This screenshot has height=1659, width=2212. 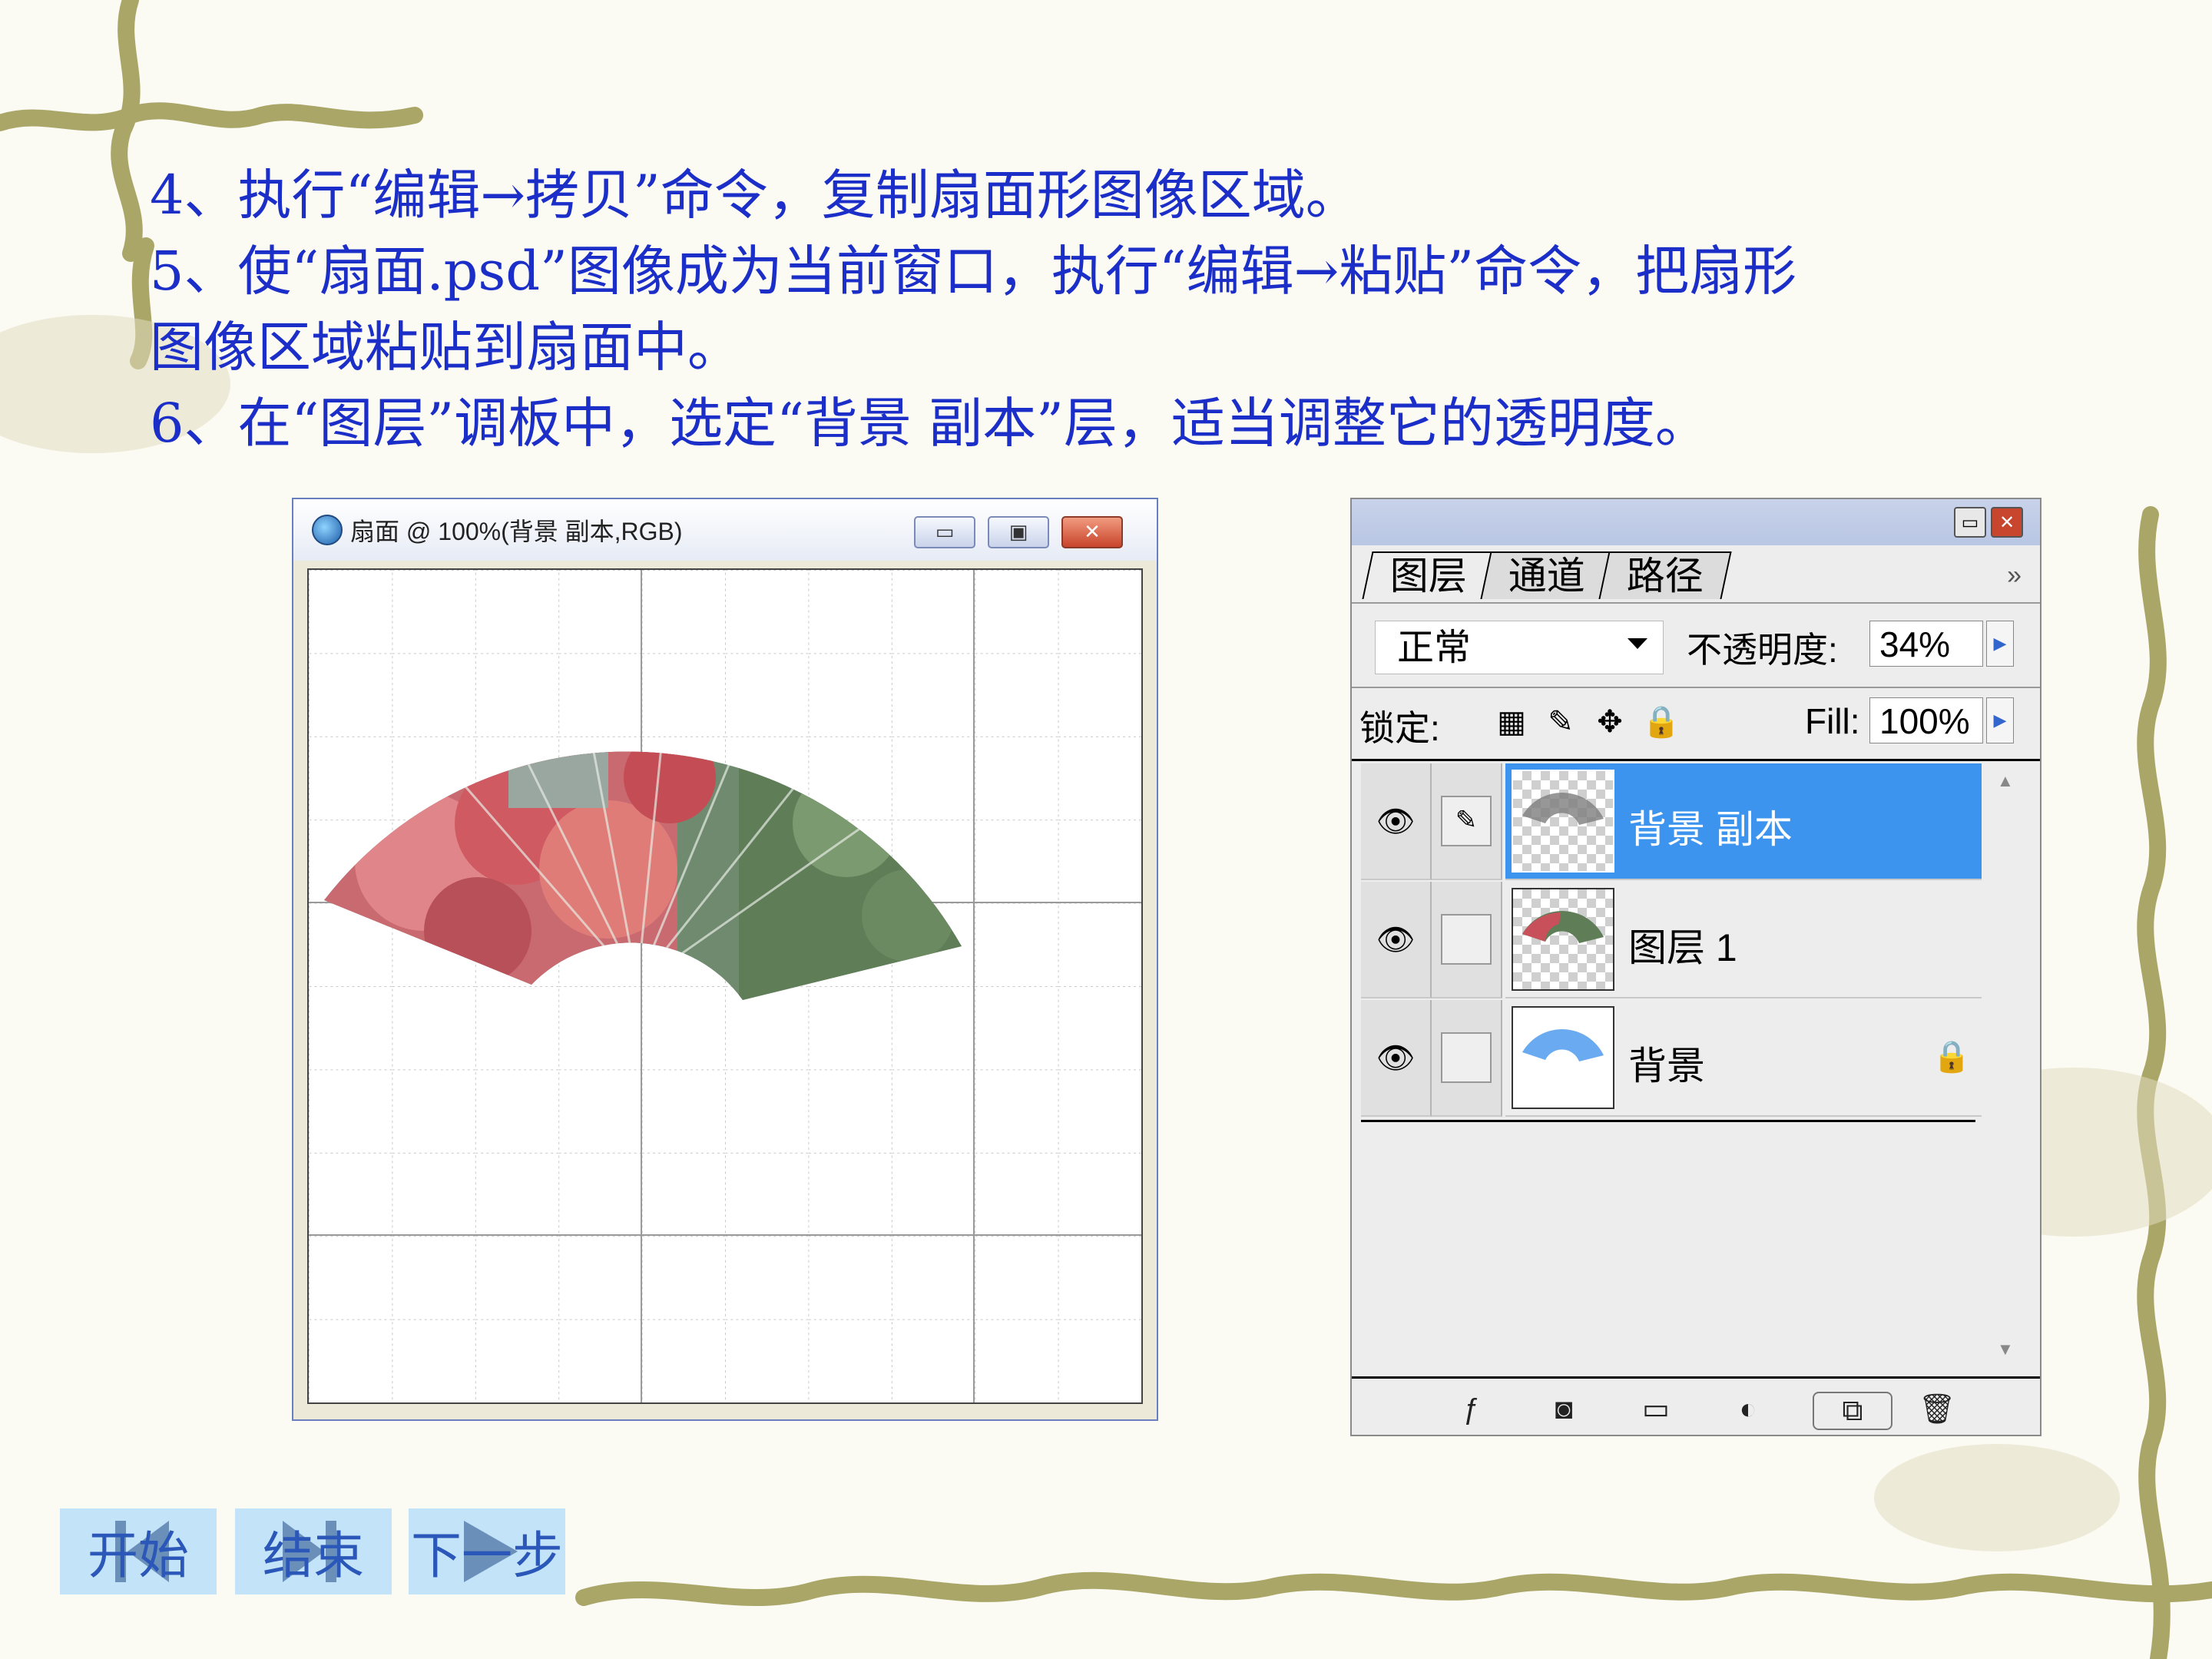 I want to click on options-divider, so click(x=1696, y=687).